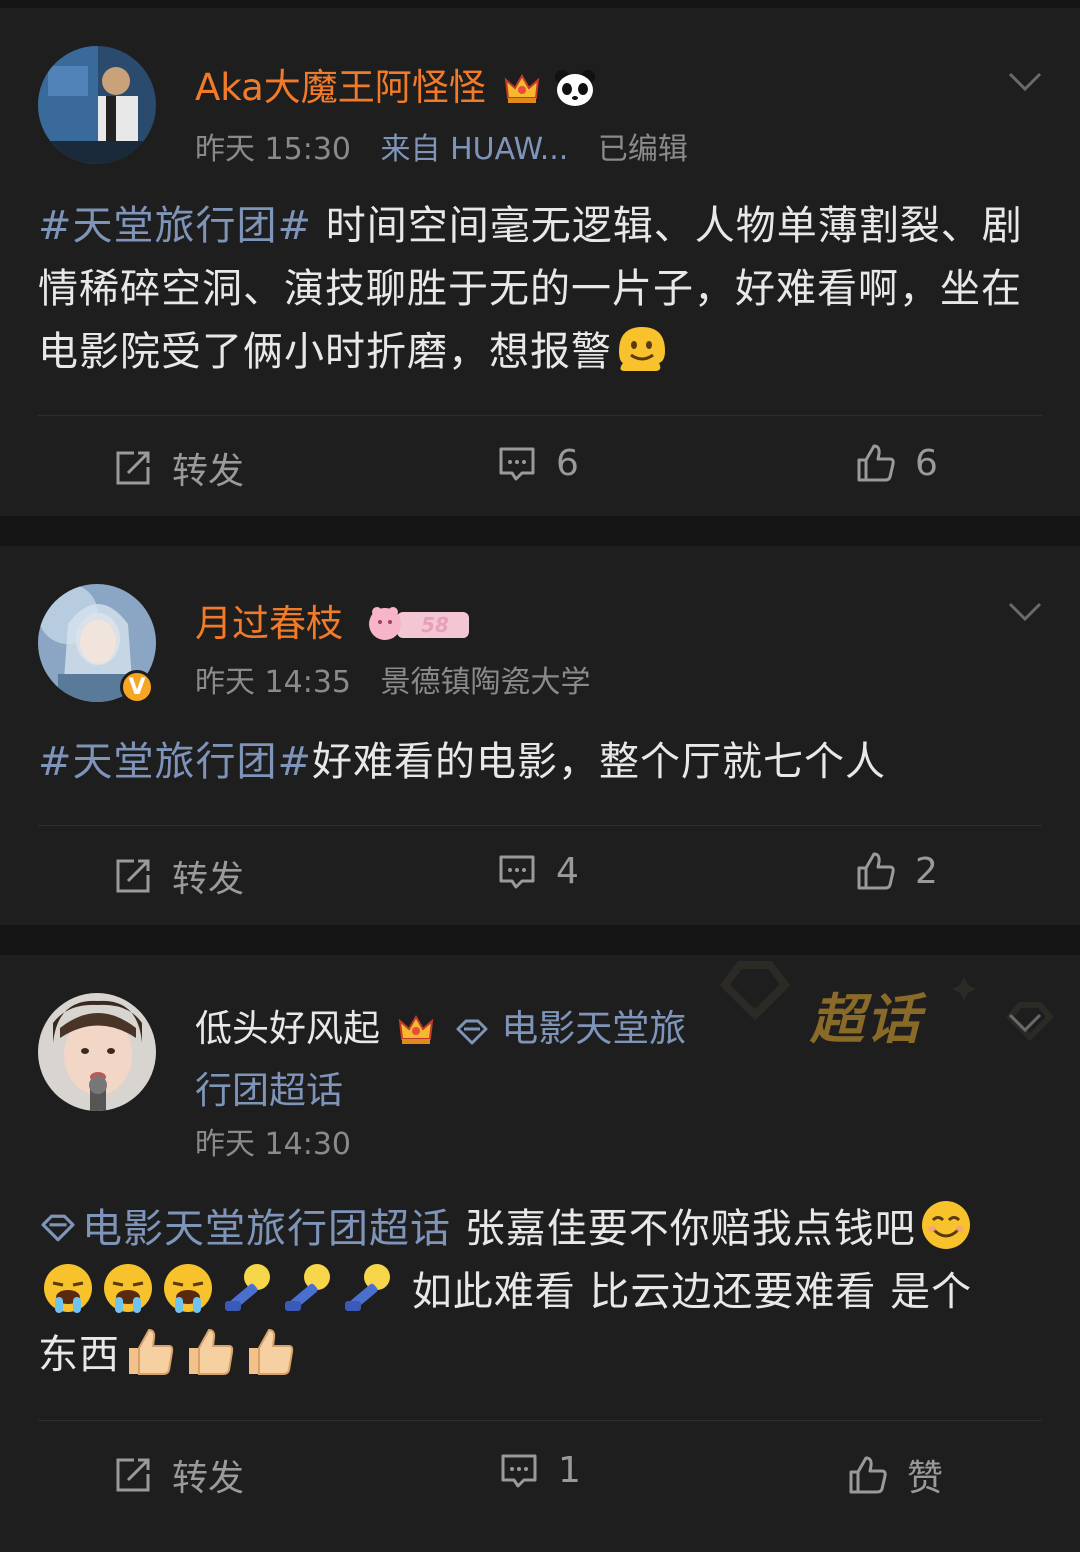  What do you see at coordinates (599, 762) in the screenshot?
I see `post-text: 好难看的电影，整个厅就七个人` at bounding box center [599, 762].